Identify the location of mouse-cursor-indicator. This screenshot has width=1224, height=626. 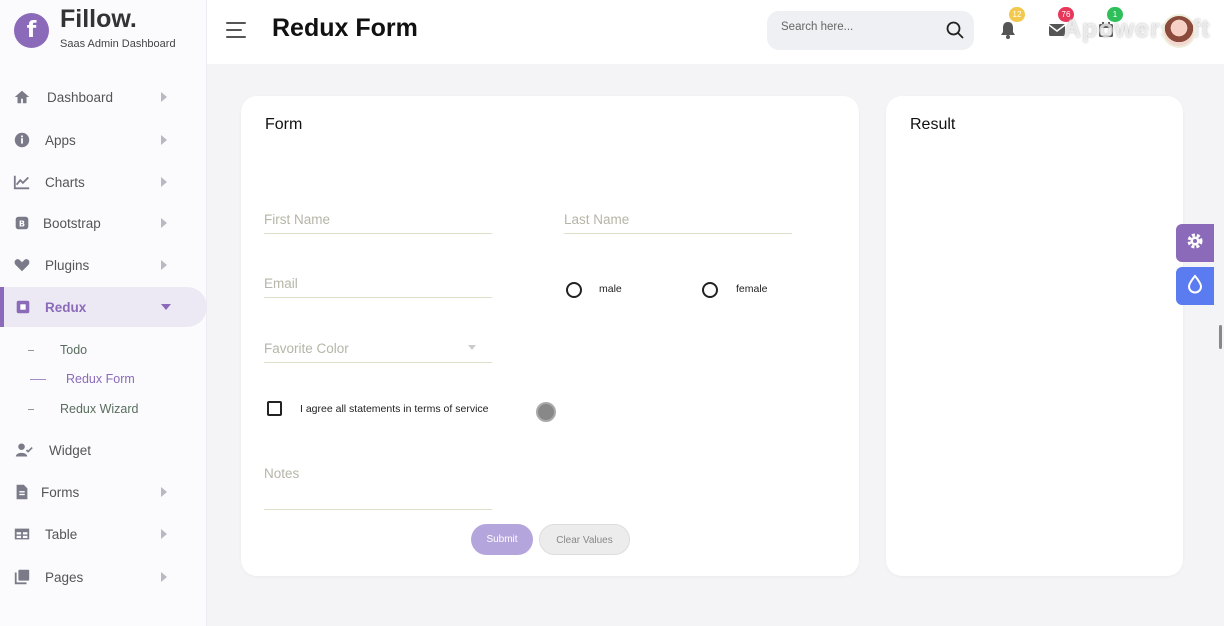
(546, 412).